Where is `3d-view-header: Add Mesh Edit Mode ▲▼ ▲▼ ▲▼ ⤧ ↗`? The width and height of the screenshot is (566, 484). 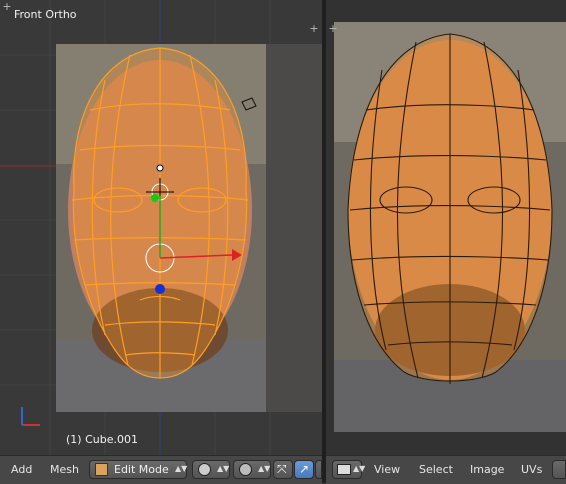 3d-view-header: Add Mesh Edit Mode ▲▼ ▲▼ ▲▼ ⤧ ↗ is located at coordinates (161, 469).